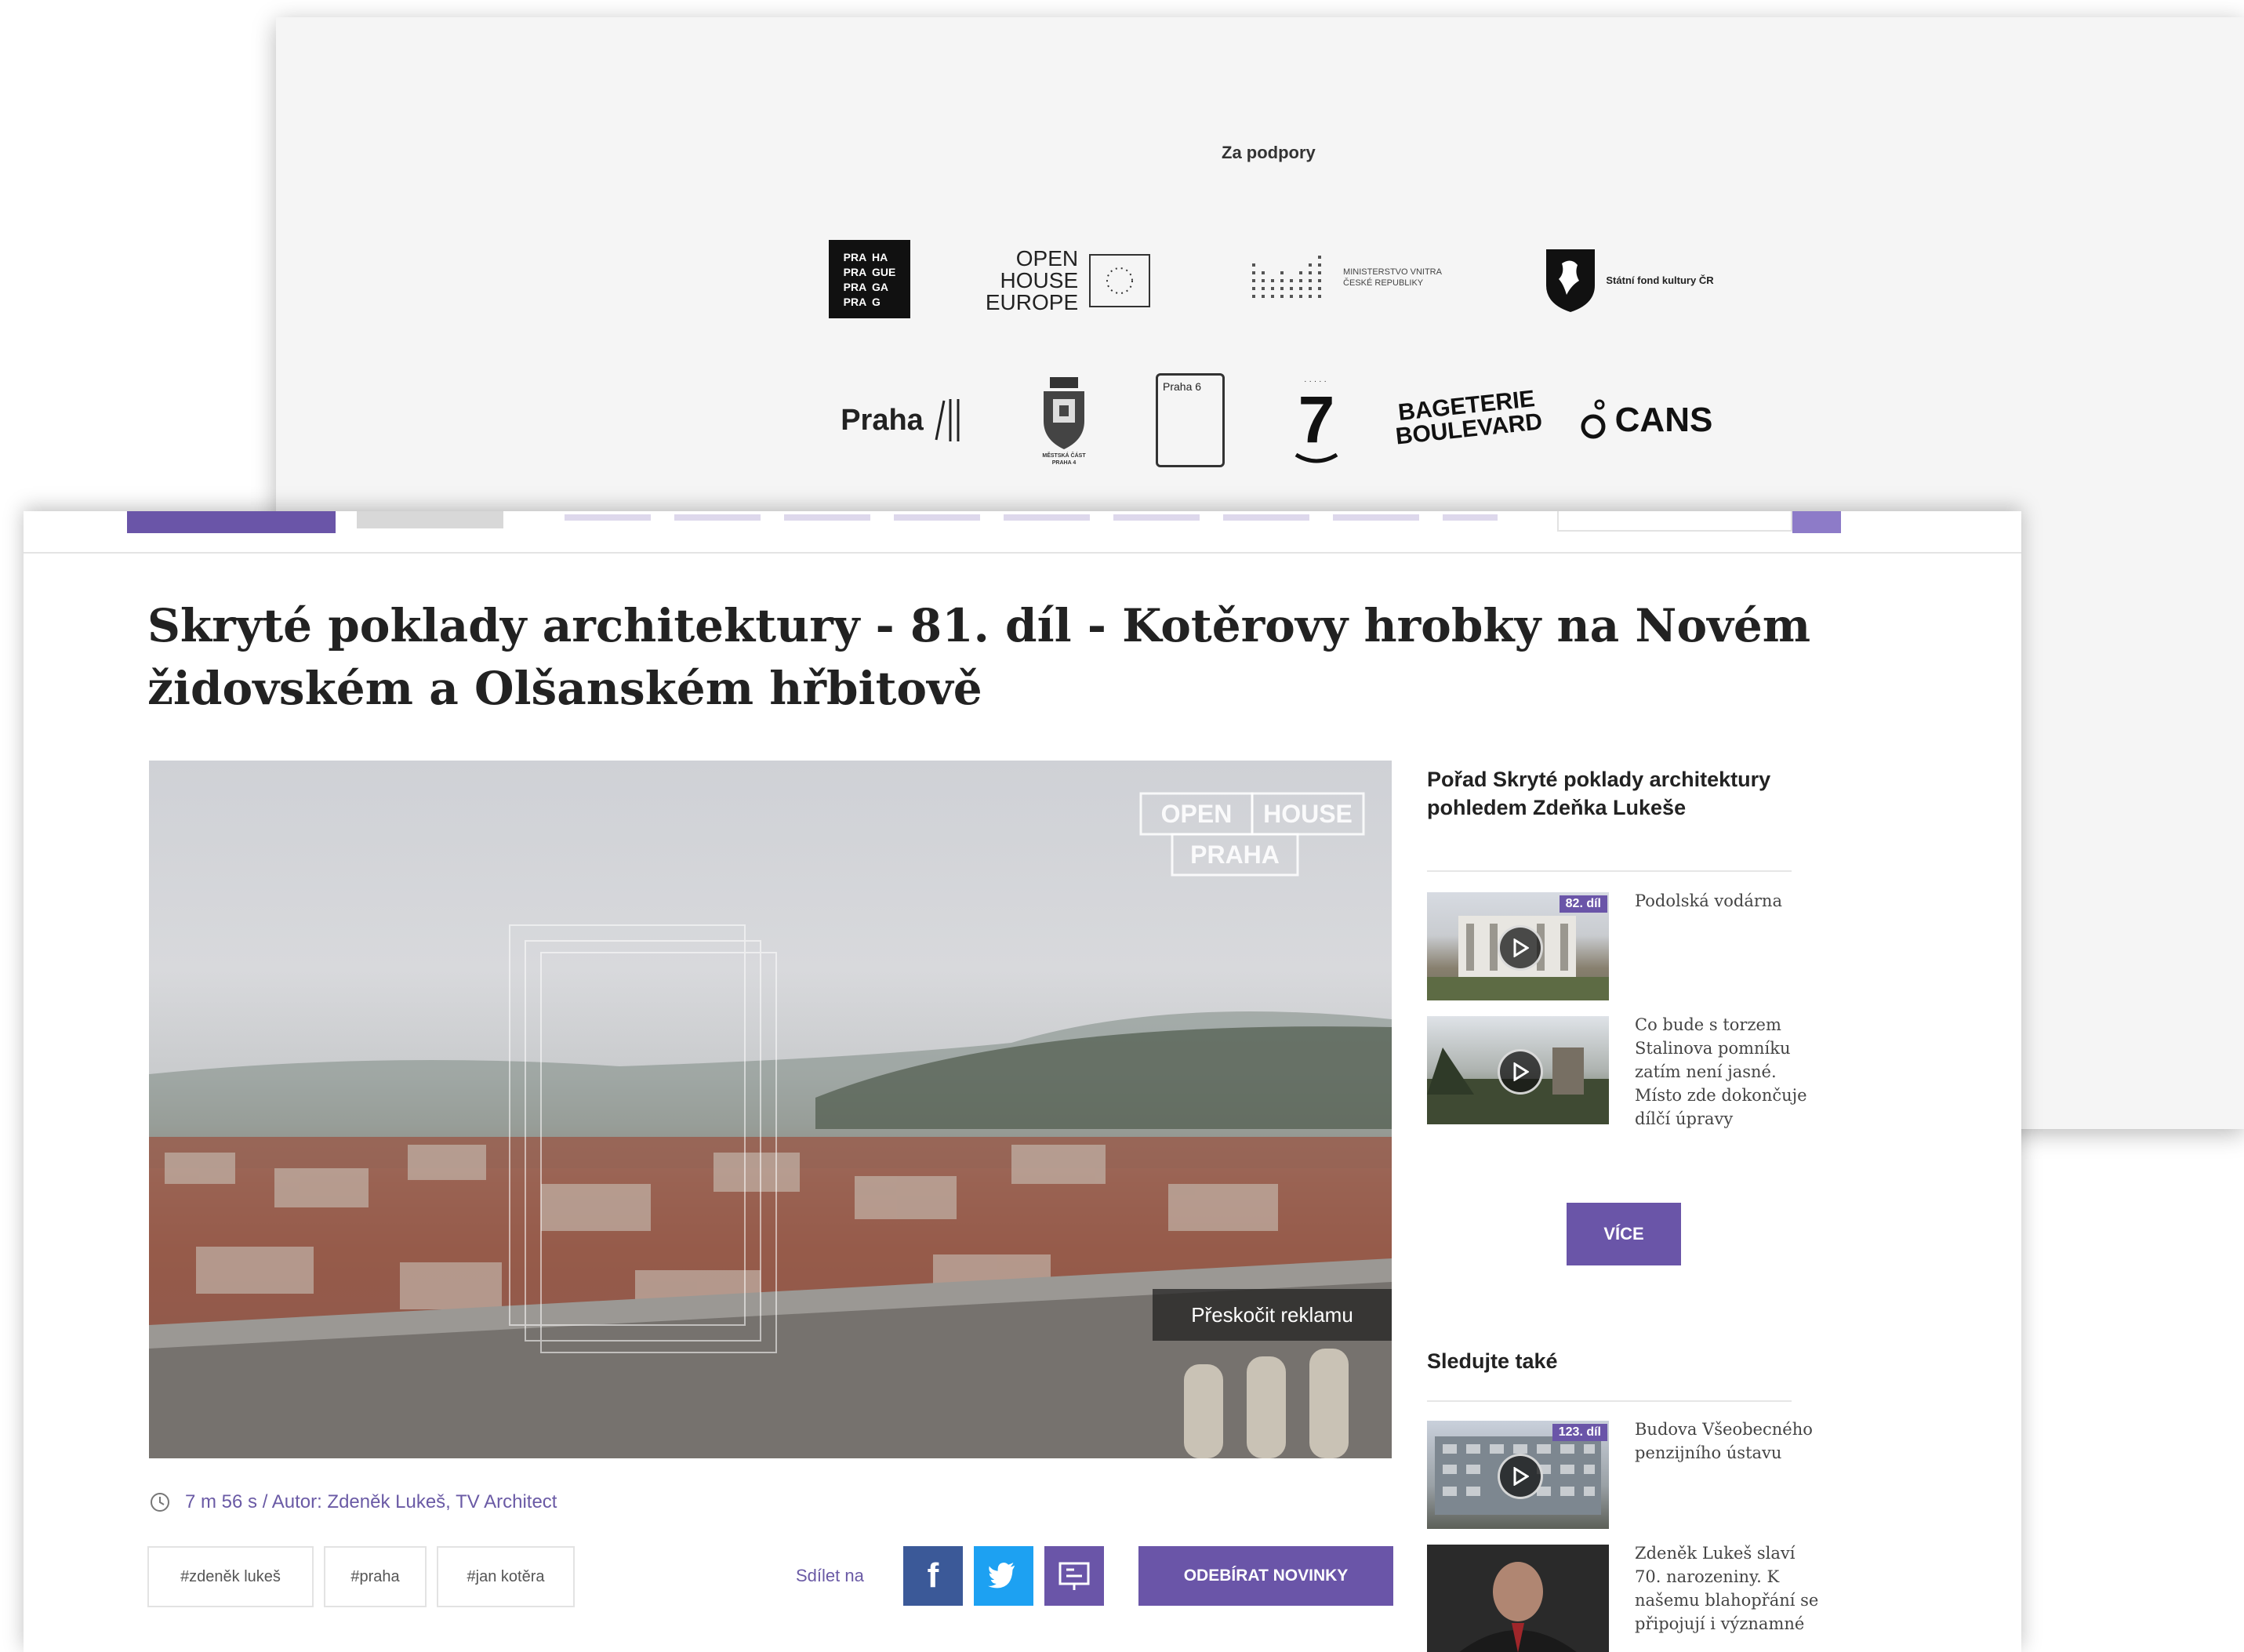  I want to click on tag-zdenek-lukes: #zdeněk lukeš, so click(231, 1576).